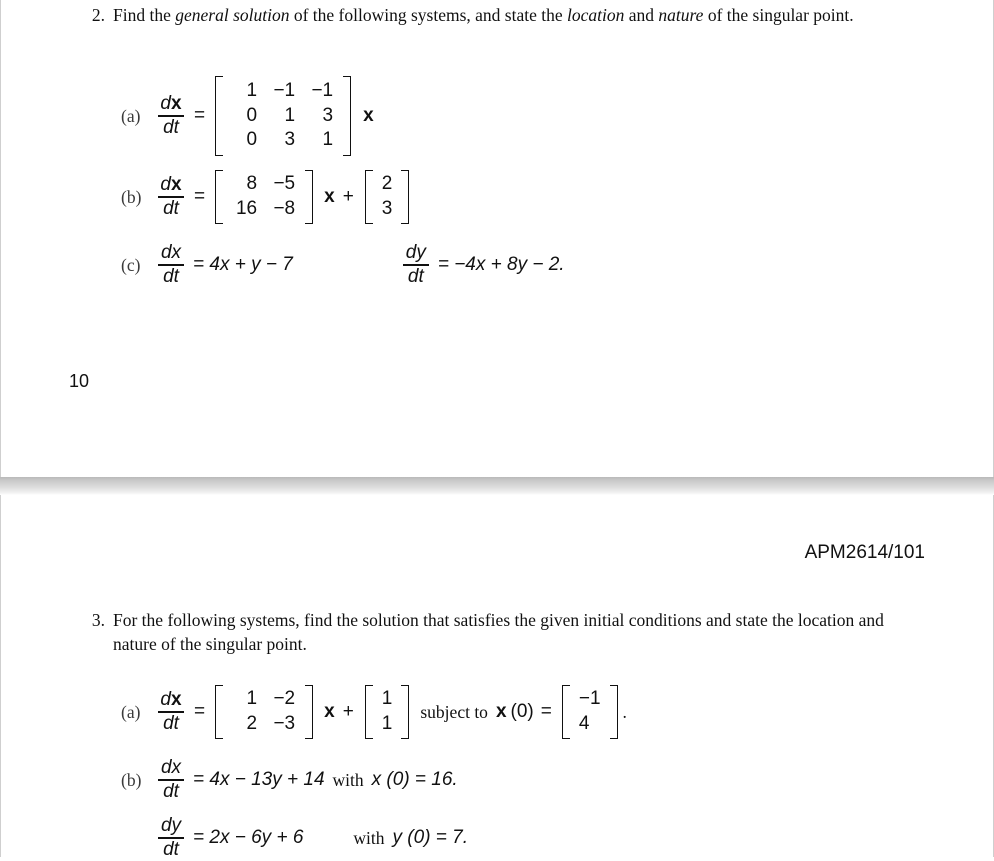  What do you see at coordinates (165, 185) in the screenshot?
I see `frac-num-d-2b: d` at bounding box center [165, 185].